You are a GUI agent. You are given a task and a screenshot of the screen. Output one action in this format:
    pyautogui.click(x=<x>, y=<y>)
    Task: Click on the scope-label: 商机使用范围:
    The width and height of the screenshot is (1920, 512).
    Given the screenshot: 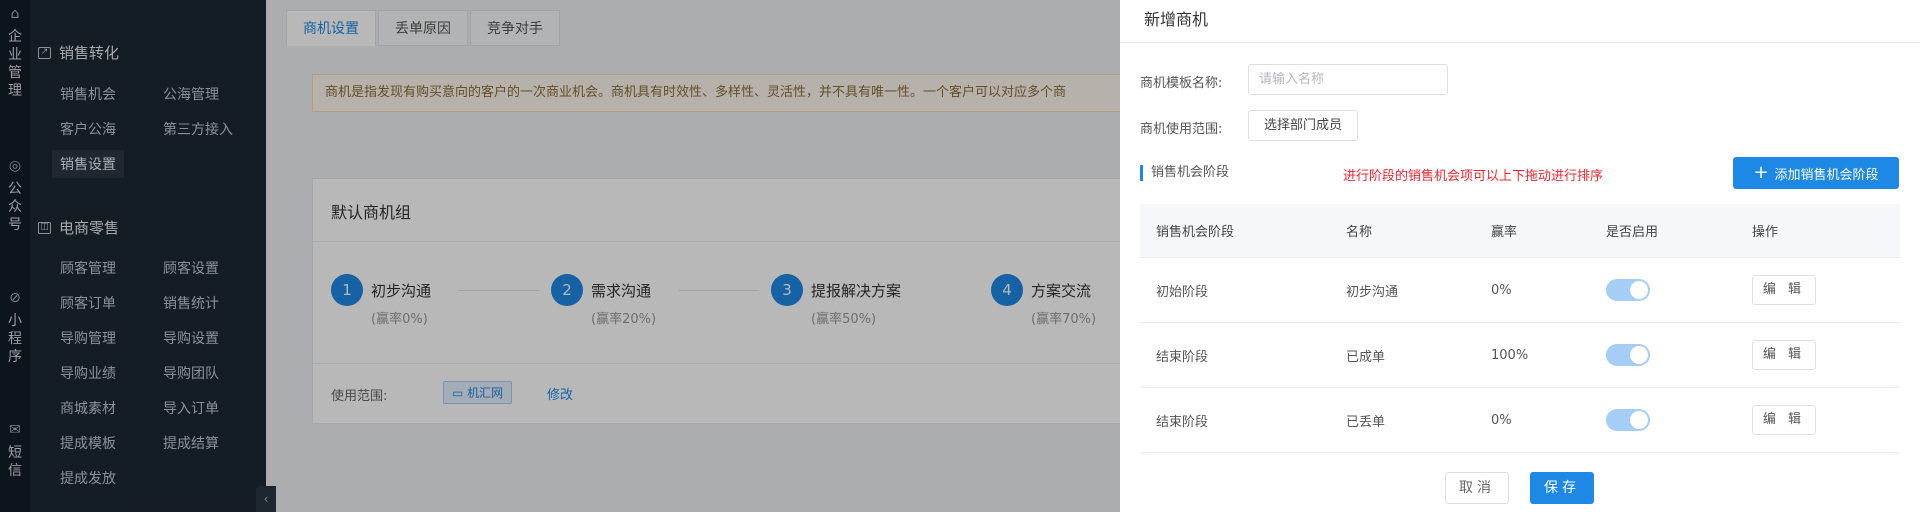 What is the action you would take?
    pyautogui.click(x=1181, y=129)
    